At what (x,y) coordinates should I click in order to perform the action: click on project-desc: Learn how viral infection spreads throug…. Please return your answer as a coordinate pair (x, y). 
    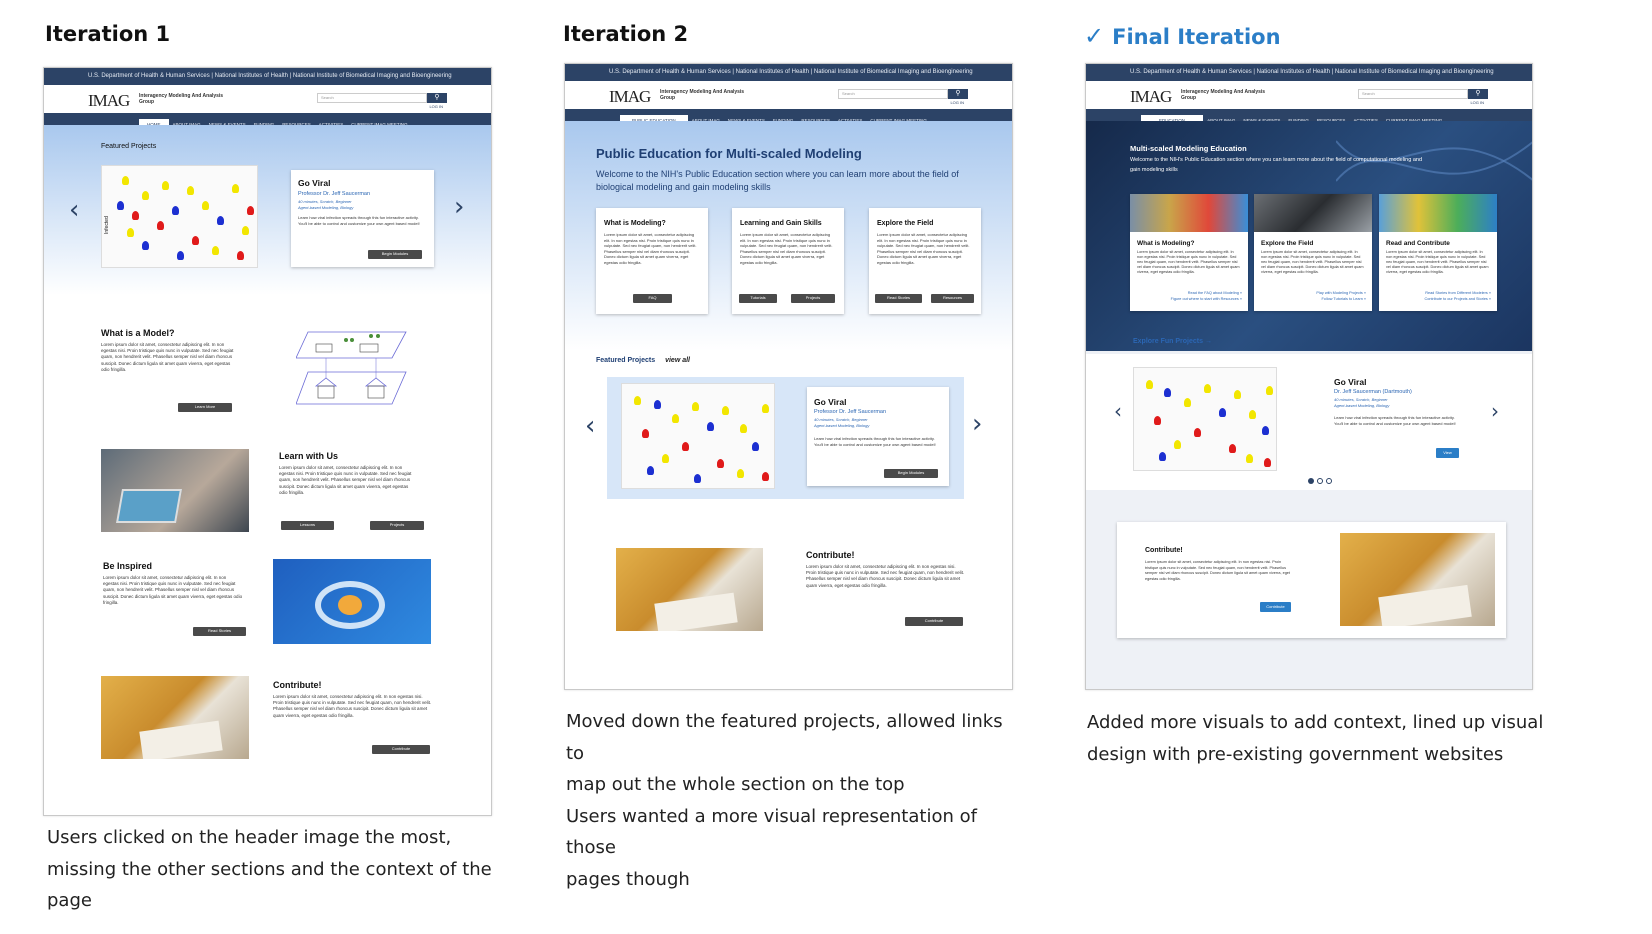
    Looking at the image, I should click on (1395, 420).